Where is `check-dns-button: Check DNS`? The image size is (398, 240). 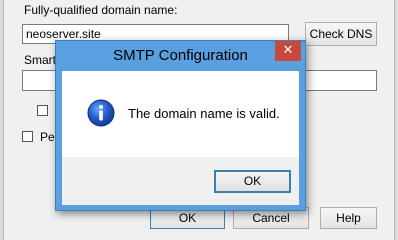 check-dns-button: Check DNS is located at coordinates (341, 34).